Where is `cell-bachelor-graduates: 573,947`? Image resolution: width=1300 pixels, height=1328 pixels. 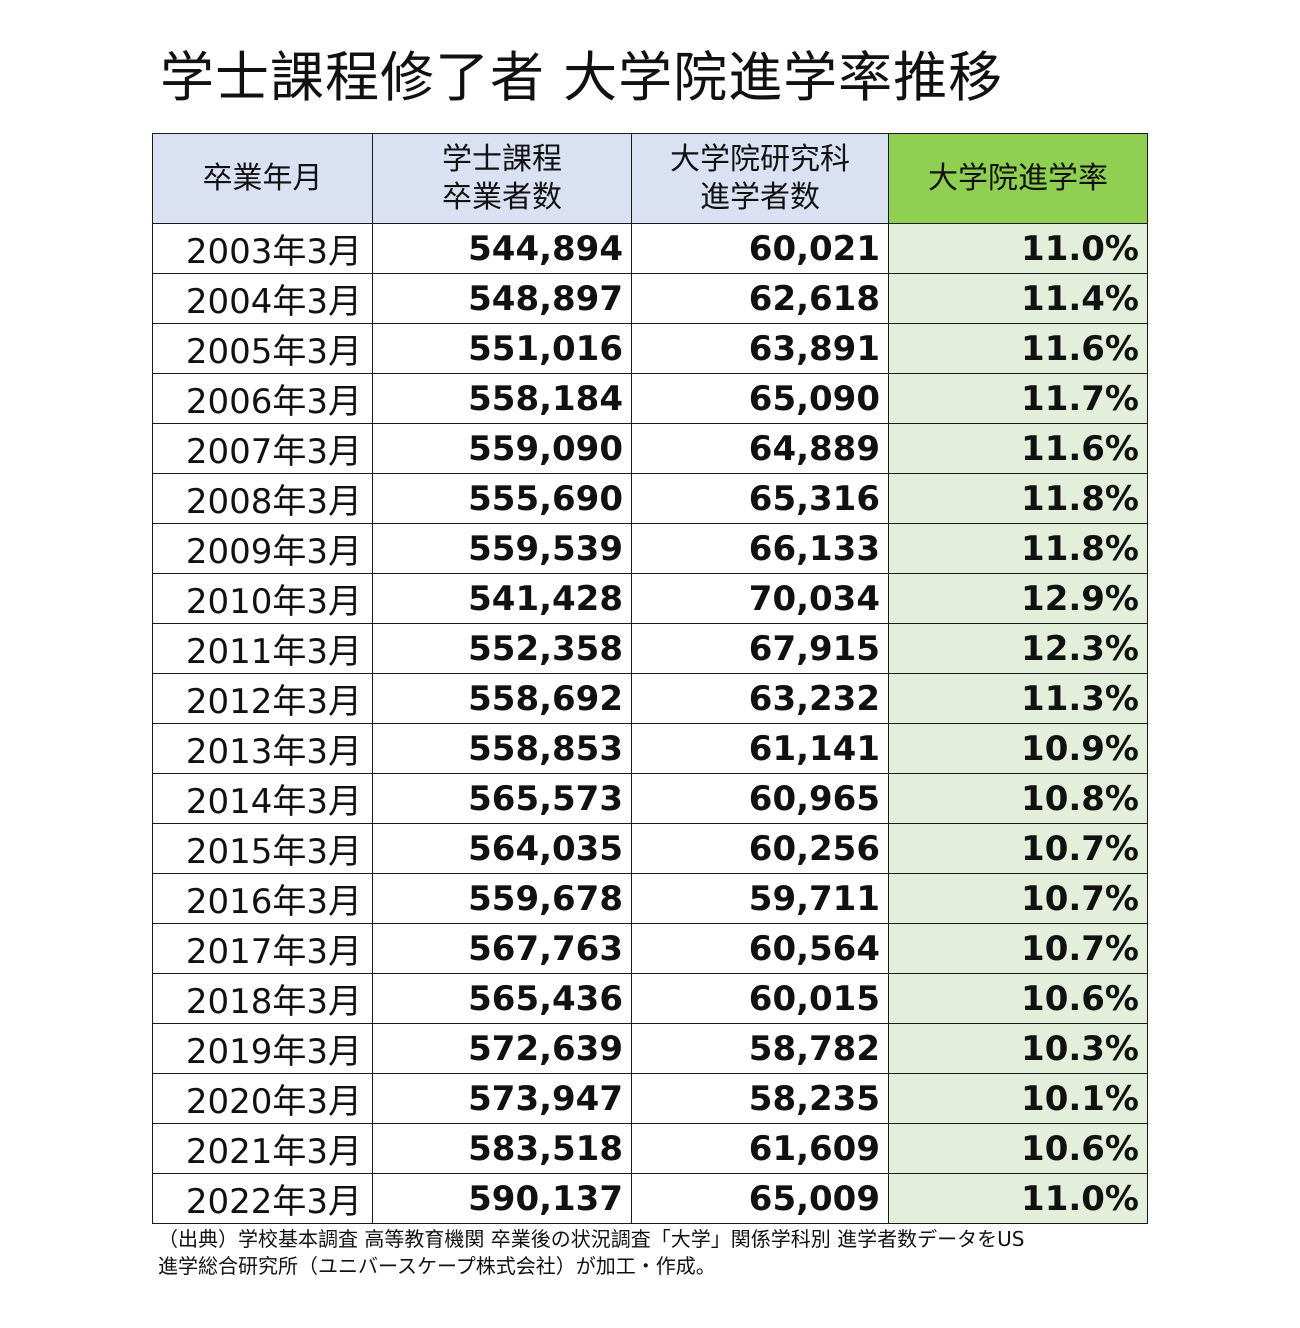 cell-bachelor-graduates: 573,947 is located at coordinates (502, 1098).